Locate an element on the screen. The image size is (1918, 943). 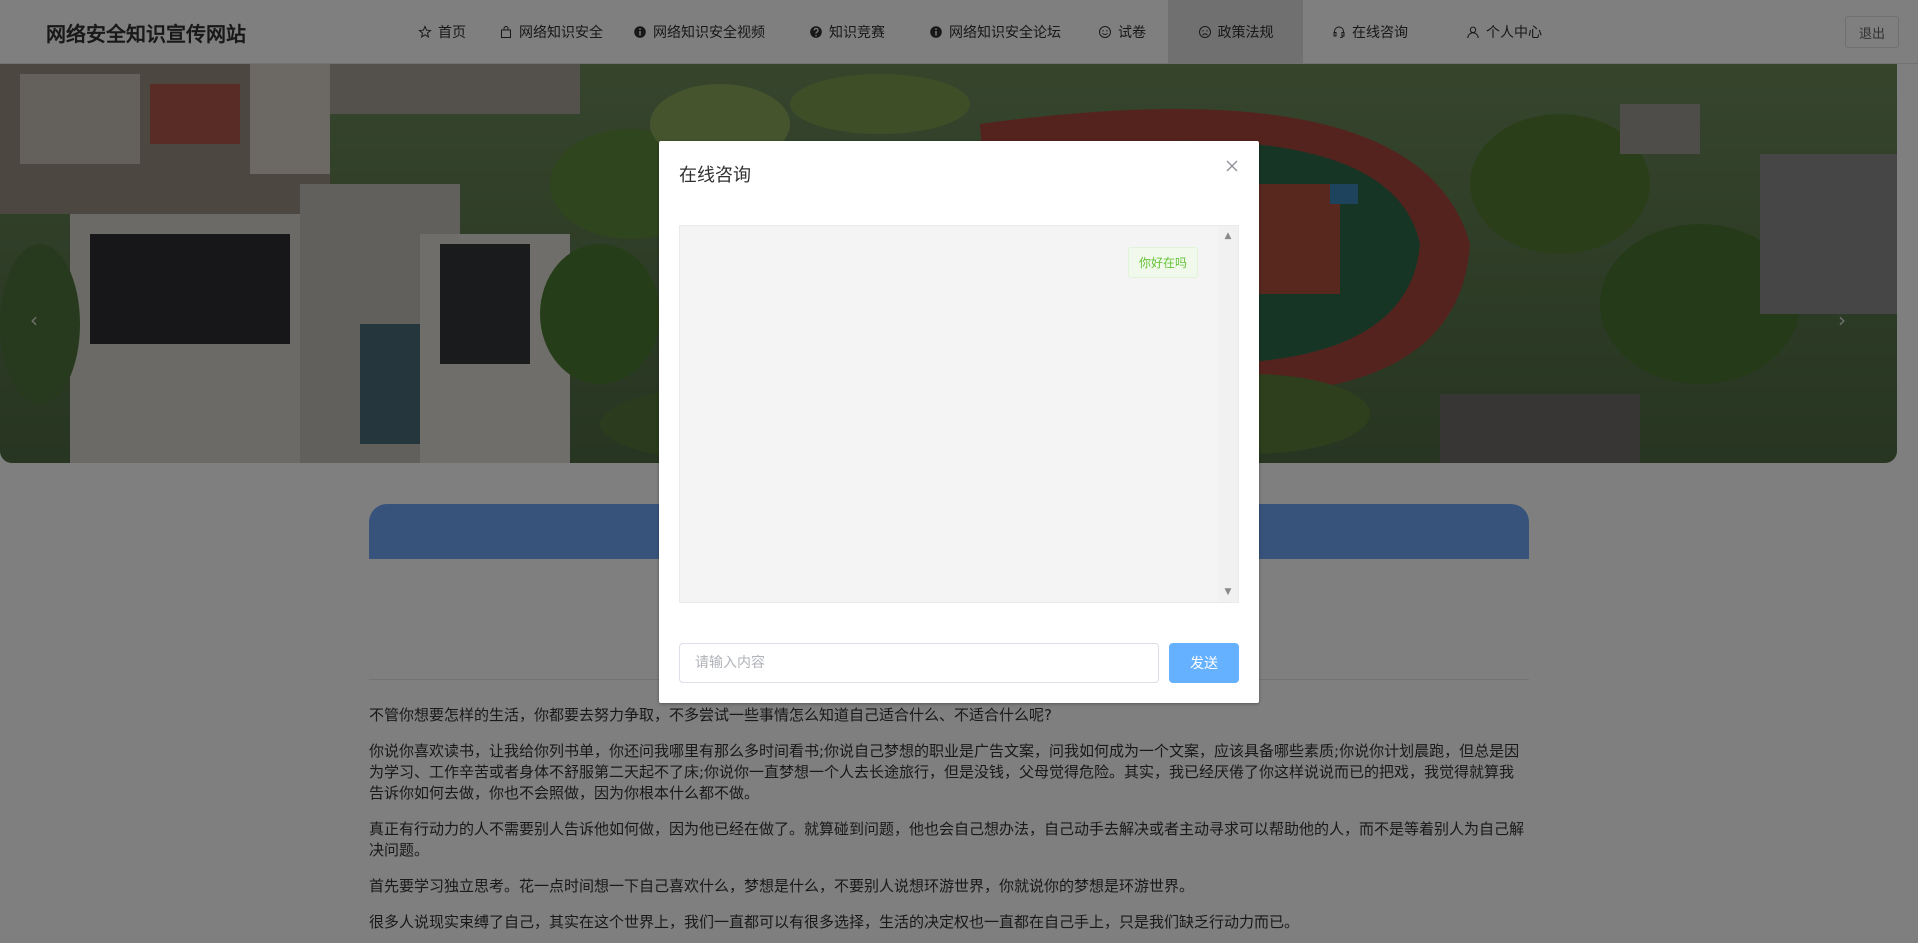
scroll-down-arrow: ▼ is located at coordinates (1228, 592).